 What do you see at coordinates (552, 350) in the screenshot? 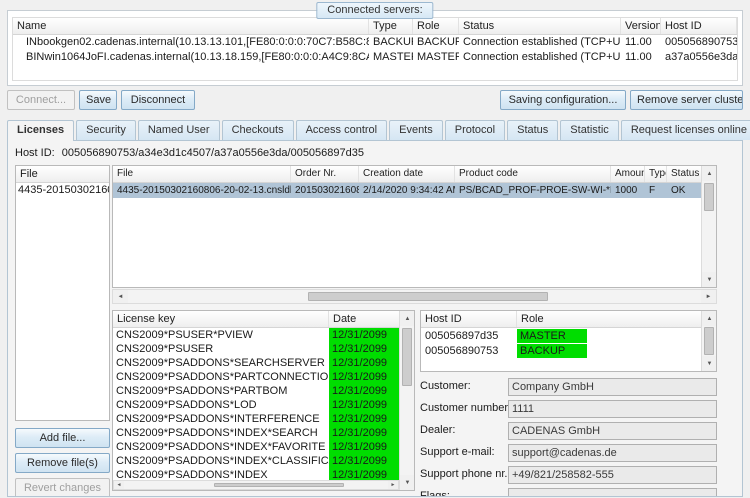
I see `role-cell: BACKUP` at bounding box center [552, 350].